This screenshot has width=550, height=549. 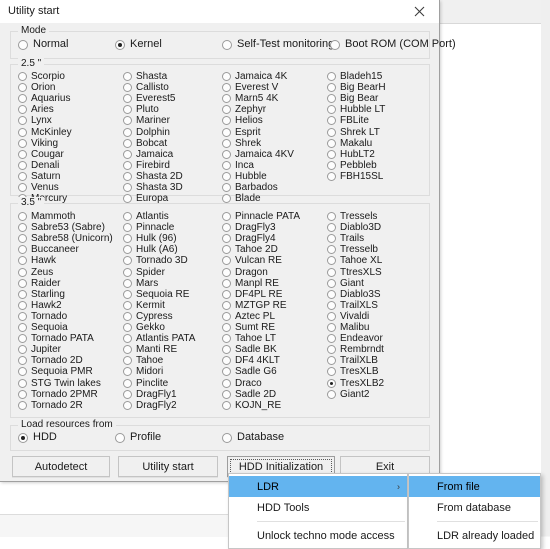 What do you see at coordinates (153, 176) in the screenshot?
I see `drive-25-radio-shasta-2d: Shasta 2D` at bounding box center [153, 176].